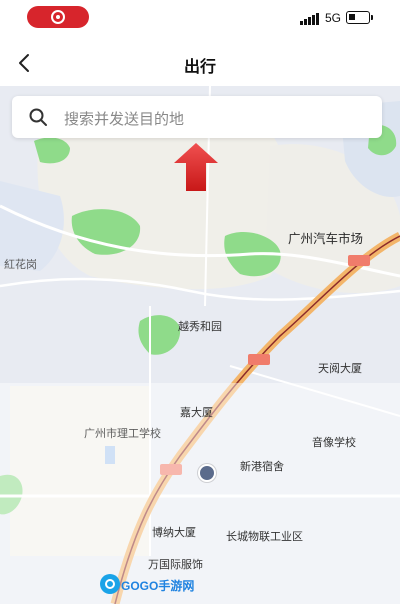  Describe the element at coordinates (340, 368) in the screenshot. I see `poi-label: 天阅大厦` at that location.